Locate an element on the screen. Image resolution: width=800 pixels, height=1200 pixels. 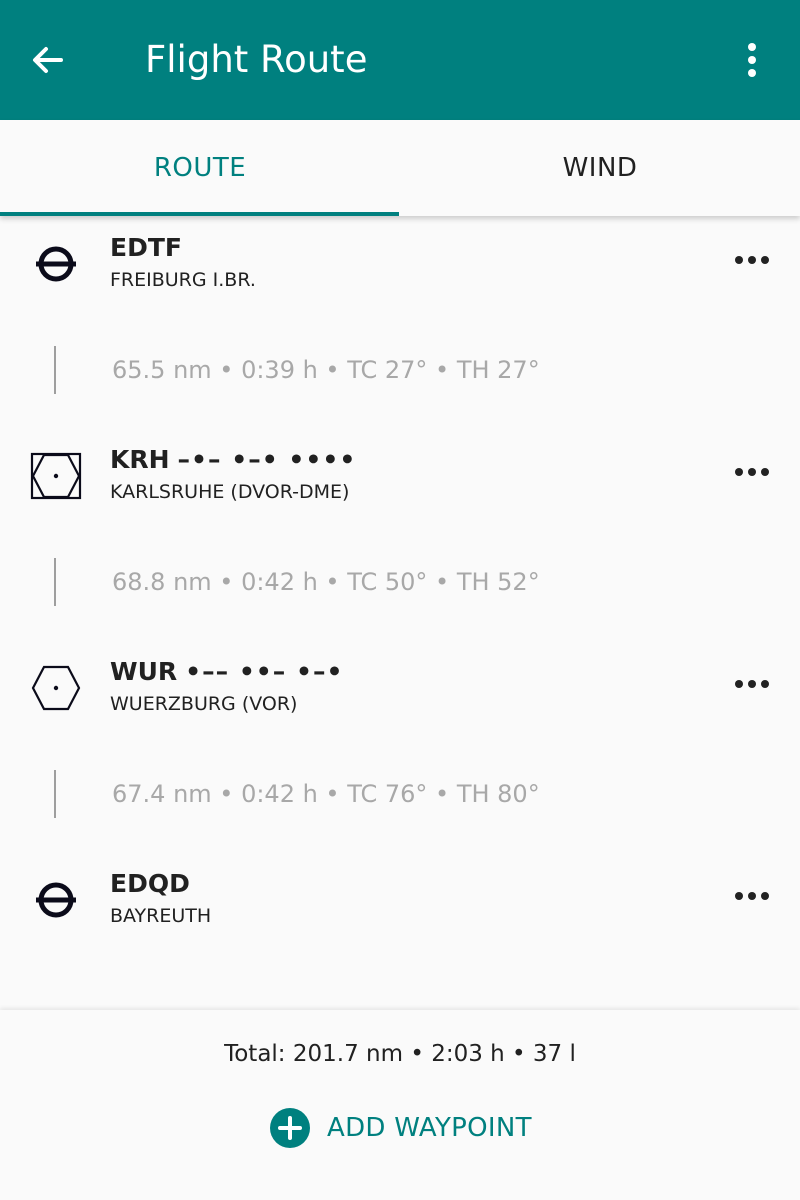
waypoint-item: EDTF FREIBURG I.BR. is located at coordinates (400, 272).